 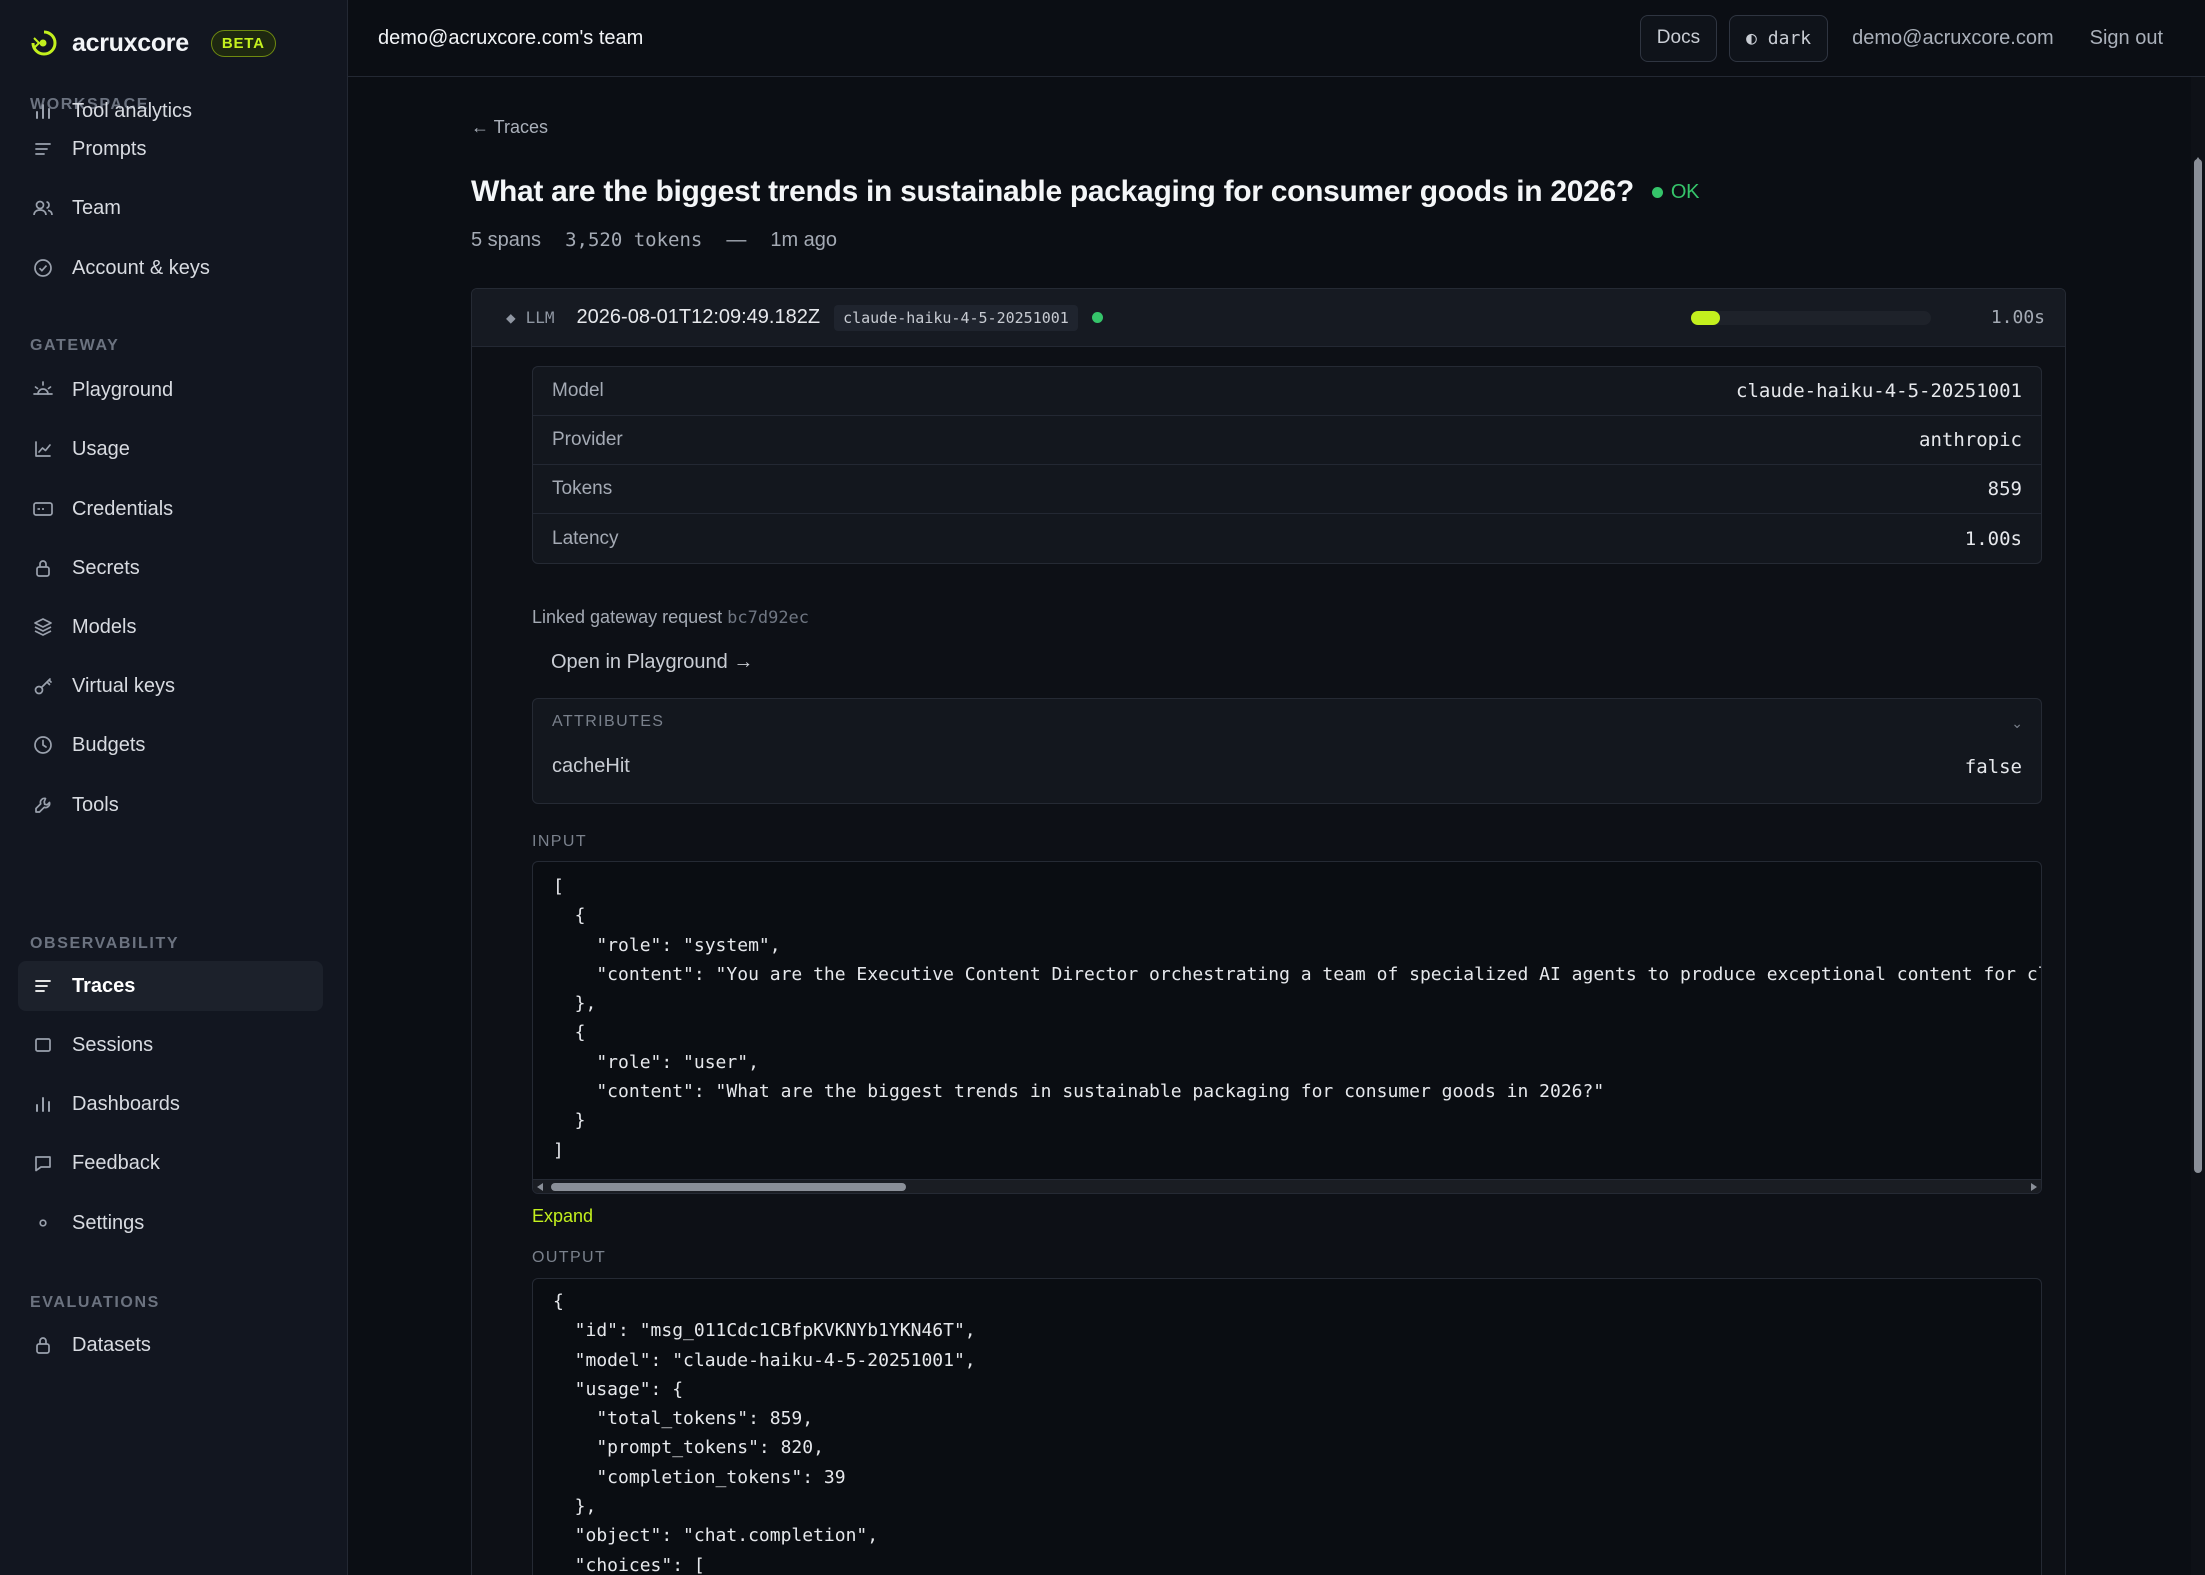 I want to click on output-code-line: "id": "msg_011Cdc1CBfpKVKNYb1YKN46T",, so click(x=764, y=1331).